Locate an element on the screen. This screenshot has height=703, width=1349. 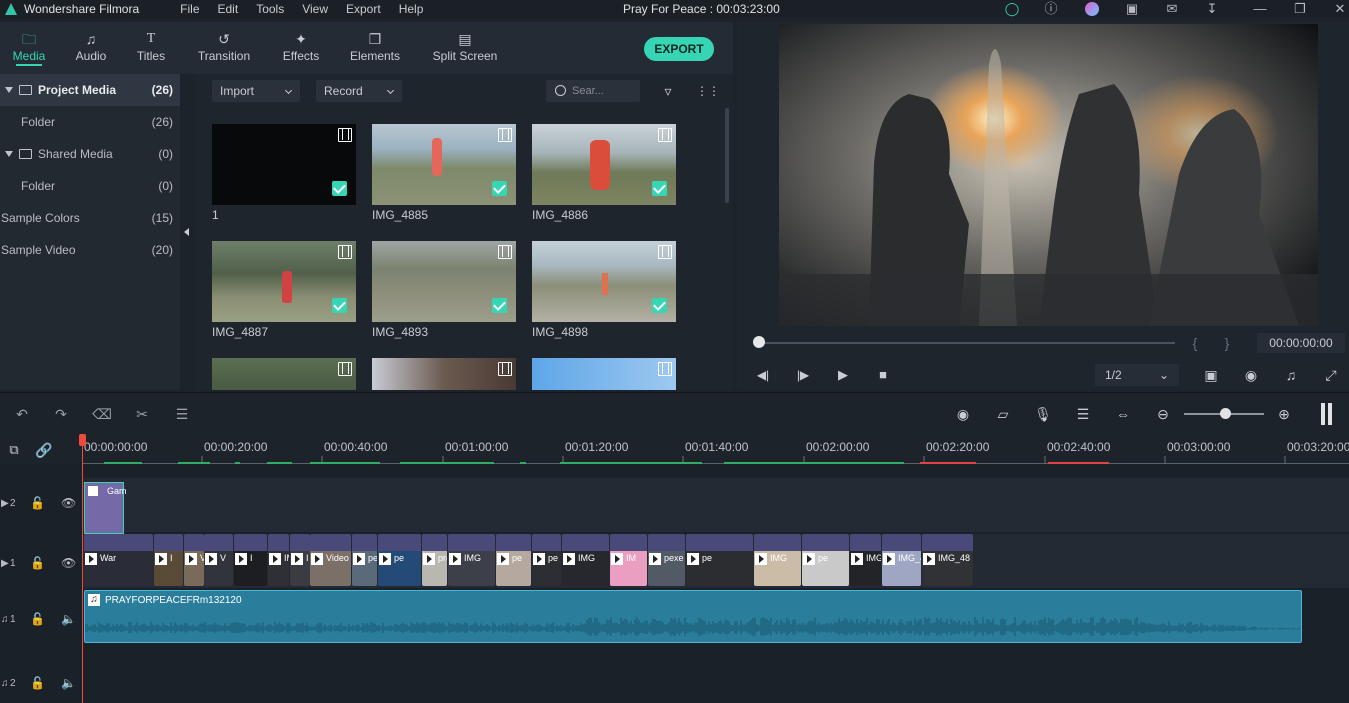
tab-media: 🗀 Media is located at coordinates (29, 48).